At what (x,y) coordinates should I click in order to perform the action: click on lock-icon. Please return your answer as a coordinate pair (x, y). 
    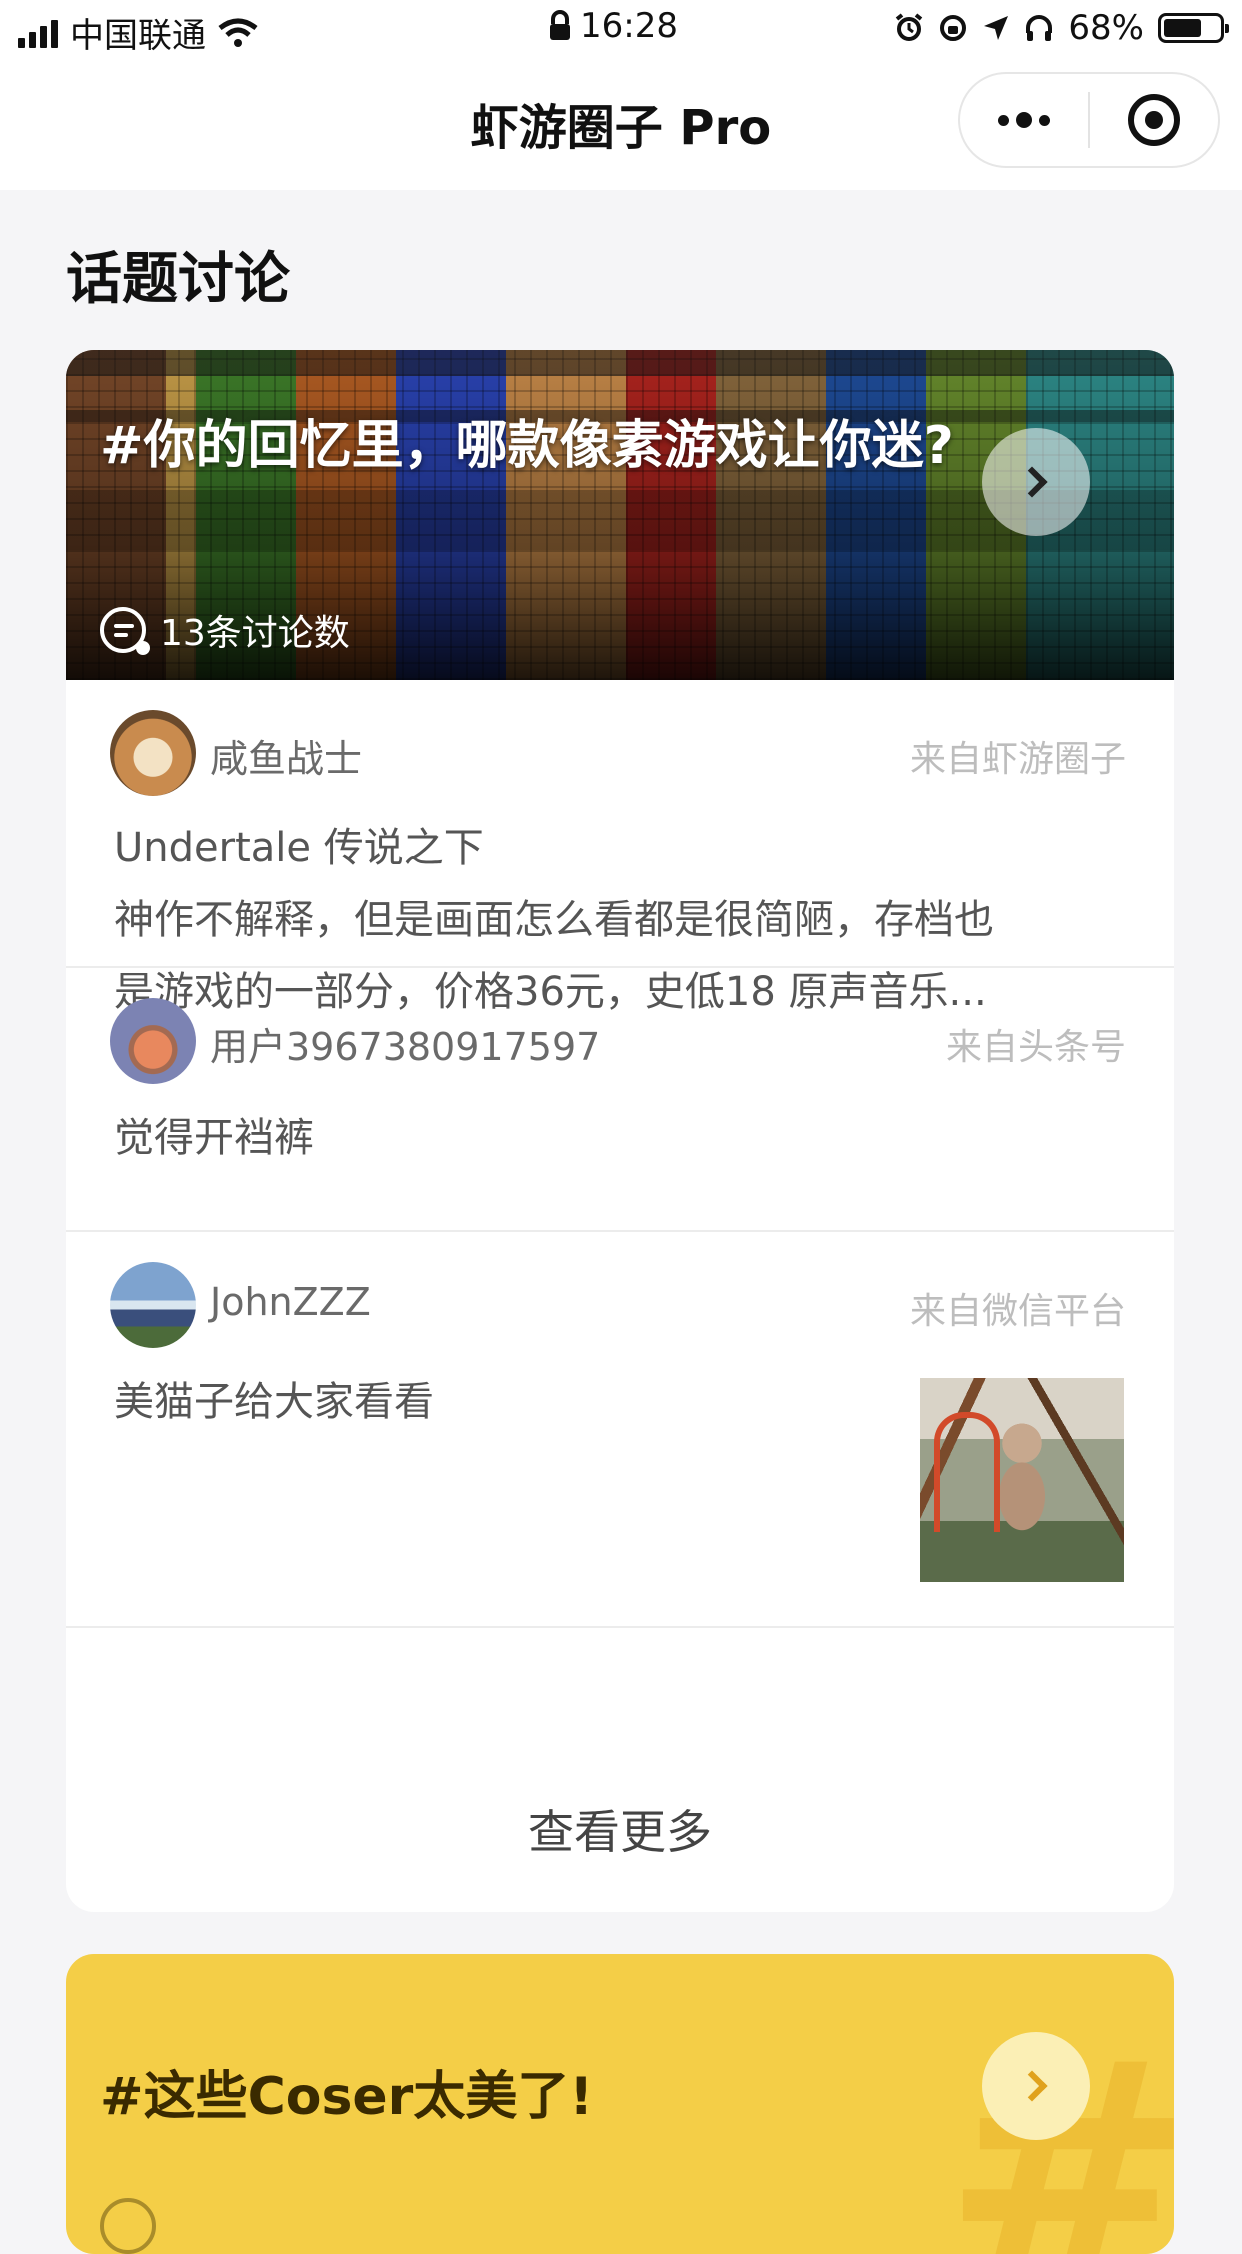
    Looking at the image, I should click on (560, 25).